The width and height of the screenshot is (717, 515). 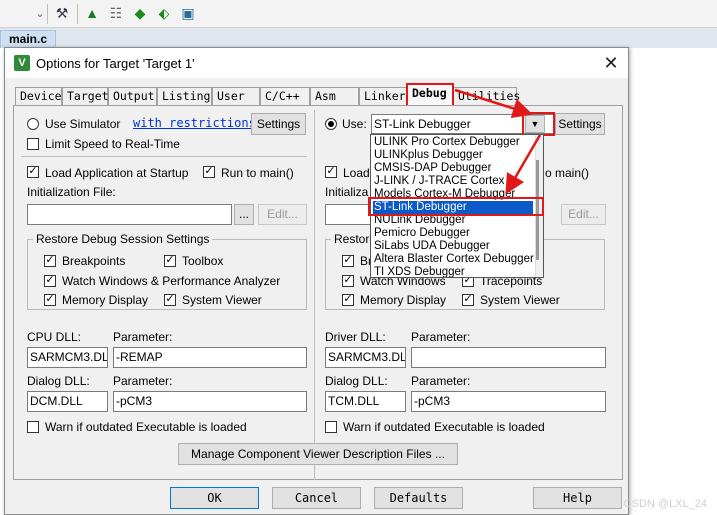 I want to click on arrow-dropdown-to-option, so click(x=523, y=164).